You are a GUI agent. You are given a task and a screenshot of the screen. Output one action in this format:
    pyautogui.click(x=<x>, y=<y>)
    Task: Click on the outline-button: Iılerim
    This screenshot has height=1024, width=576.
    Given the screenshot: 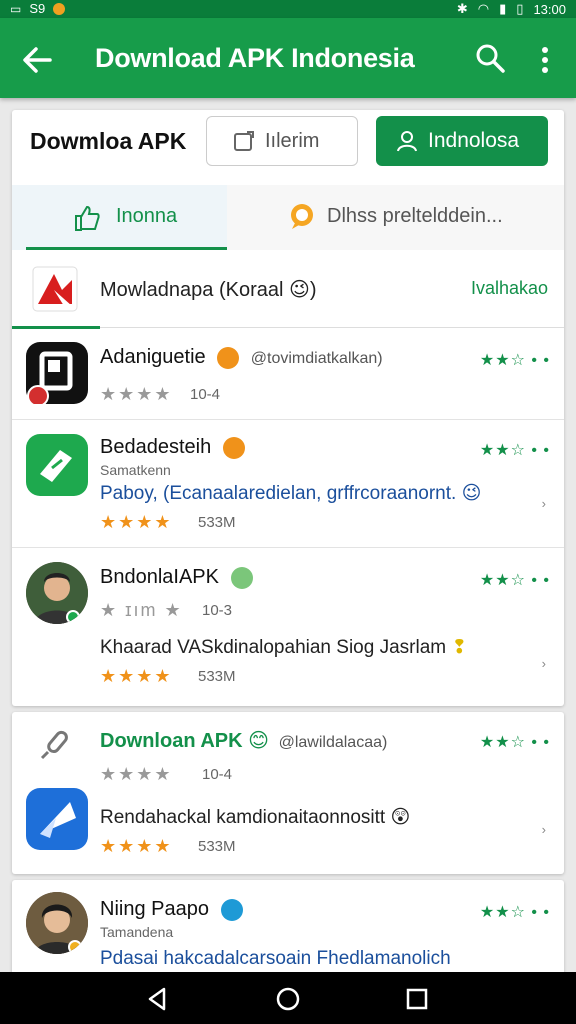 What is the action you would take?
    pyautogui.click(x=282, y=141)
    